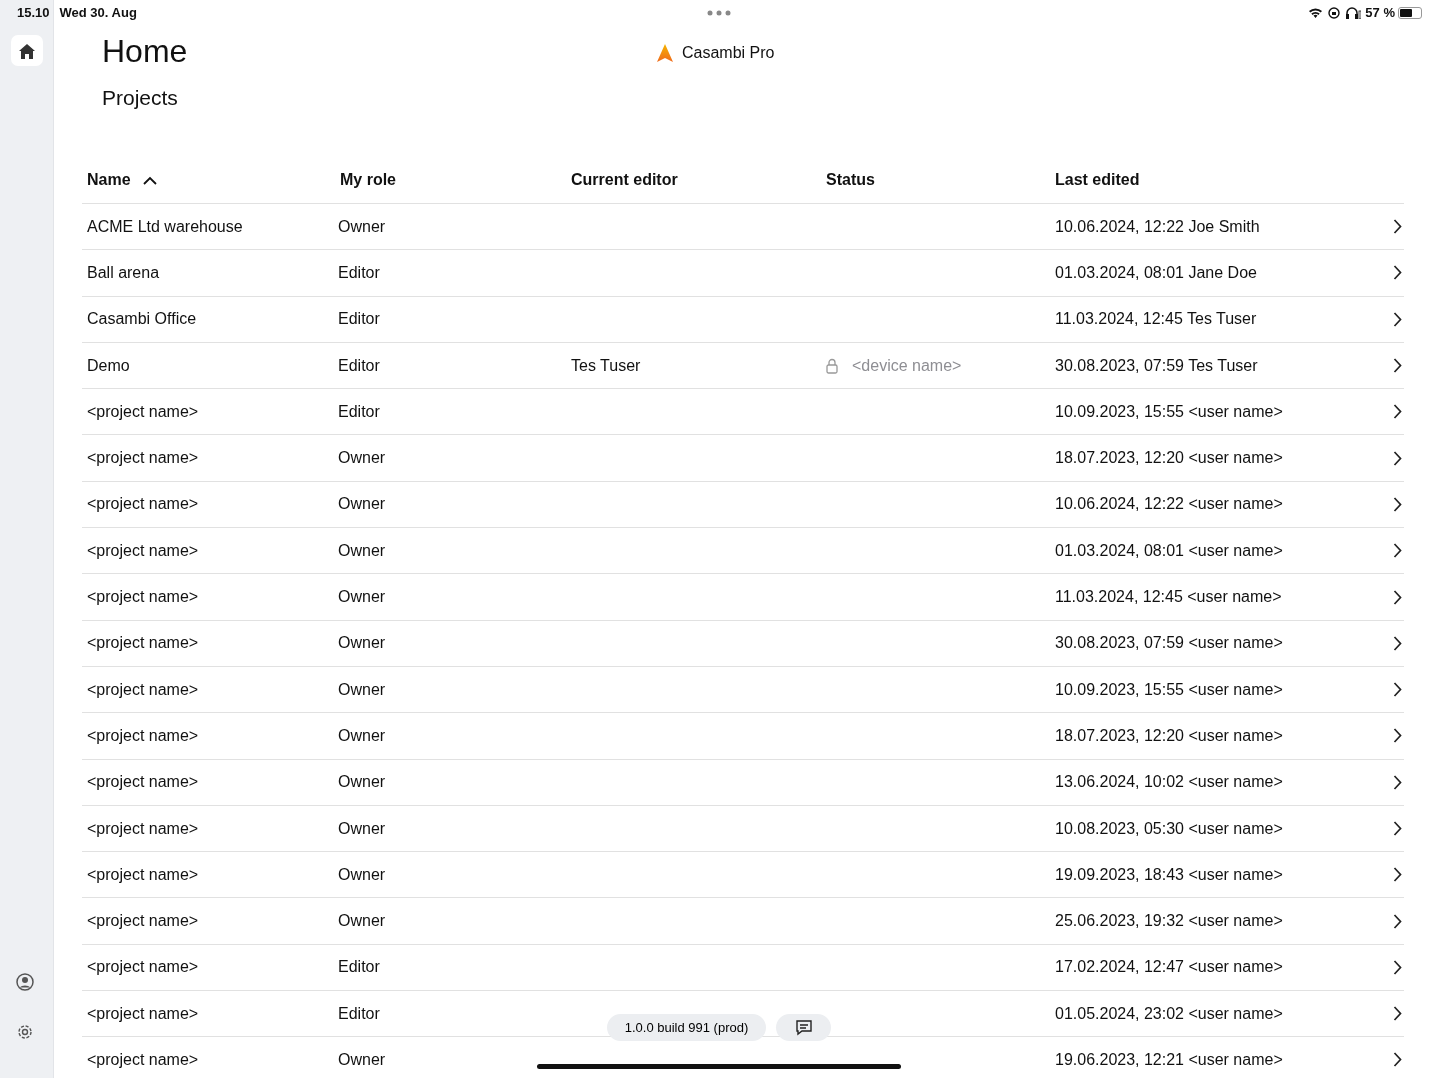 The width and height of the screenshot is (1438, 1078). What do you see at coordinates (624, 180) in the screenshot?
I see `column-header: Current editor` at bounding box center [624, 180].